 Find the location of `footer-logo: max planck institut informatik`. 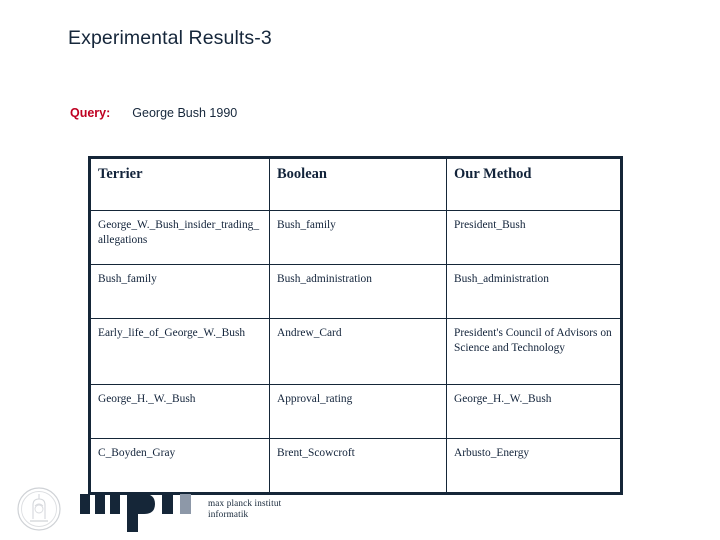

footer-logo: max planck institut informatik is located at coordinates (164, 510).